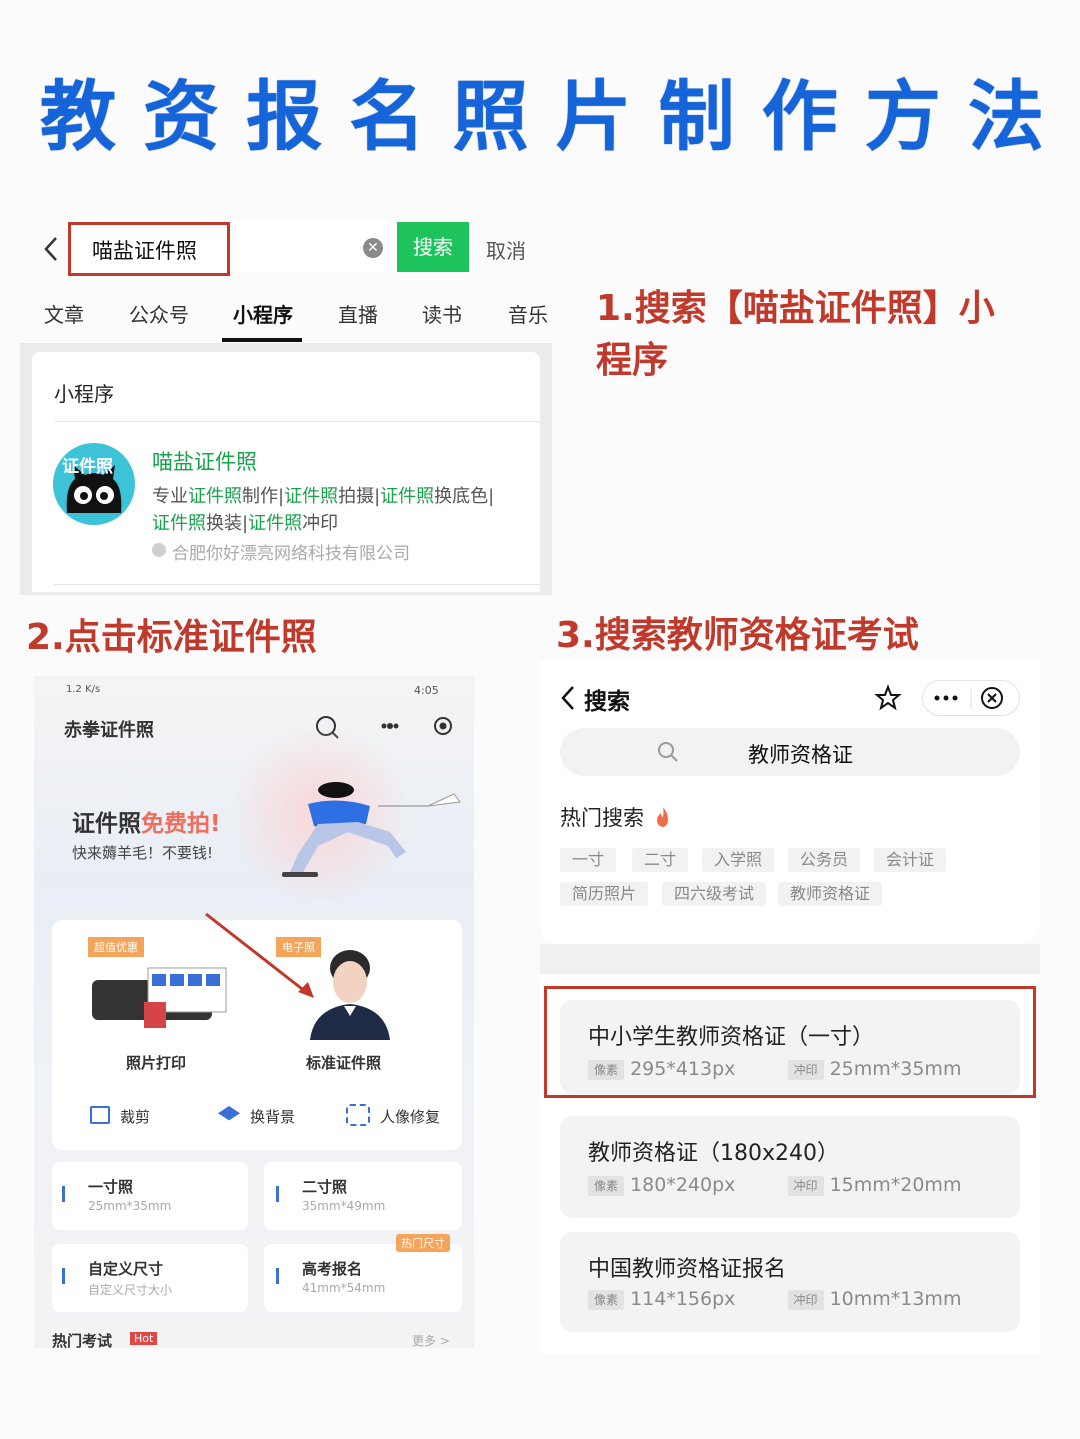 Image resolution: width=1080 pixels, height=1439 pixels. Describe the element at coordinates (410, 1116) in the screenshot. I see `tool-portrait-repair: 人像修复` at that location.